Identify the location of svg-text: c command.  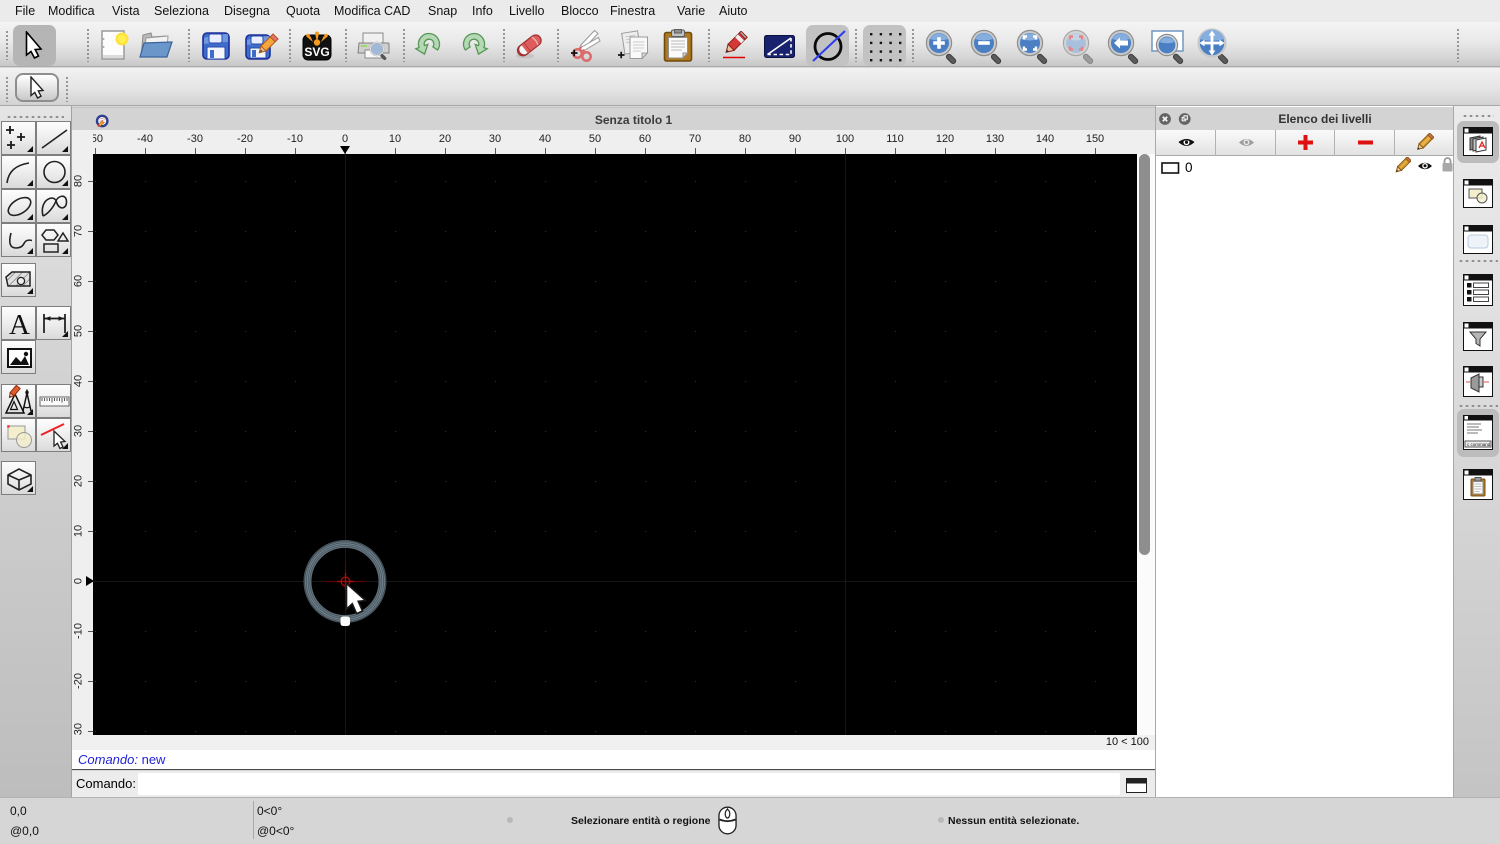
(1479, 444).